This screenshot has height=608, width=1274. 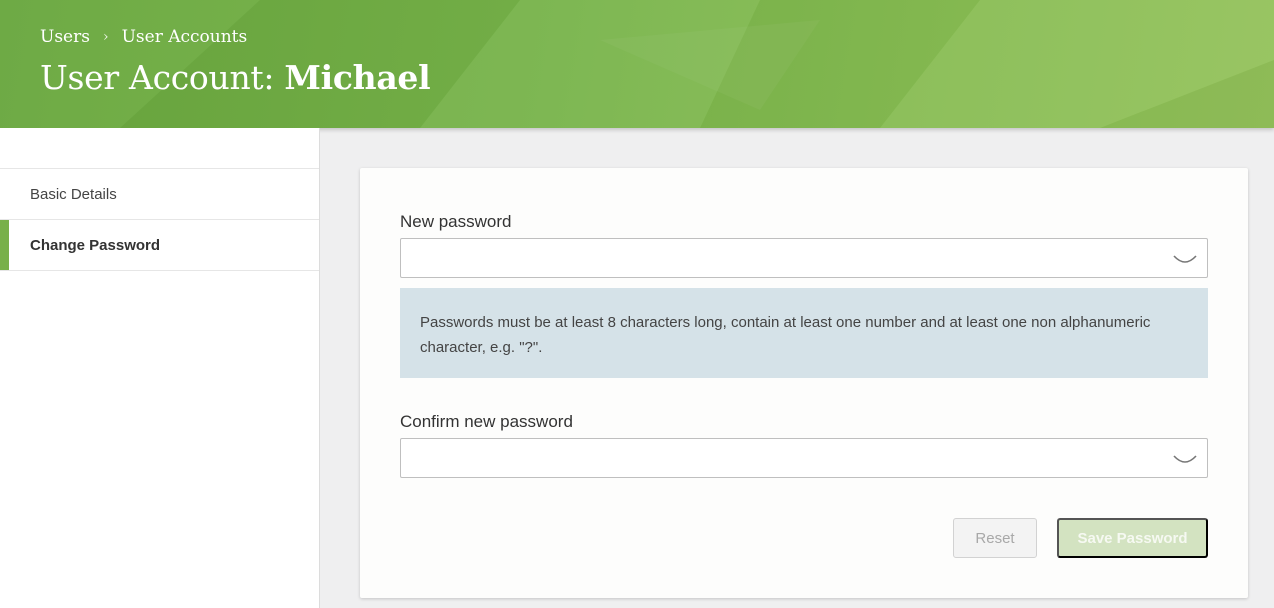 I want to click on sidebar-item-label: Basic Details, so click(x=73, y=194).